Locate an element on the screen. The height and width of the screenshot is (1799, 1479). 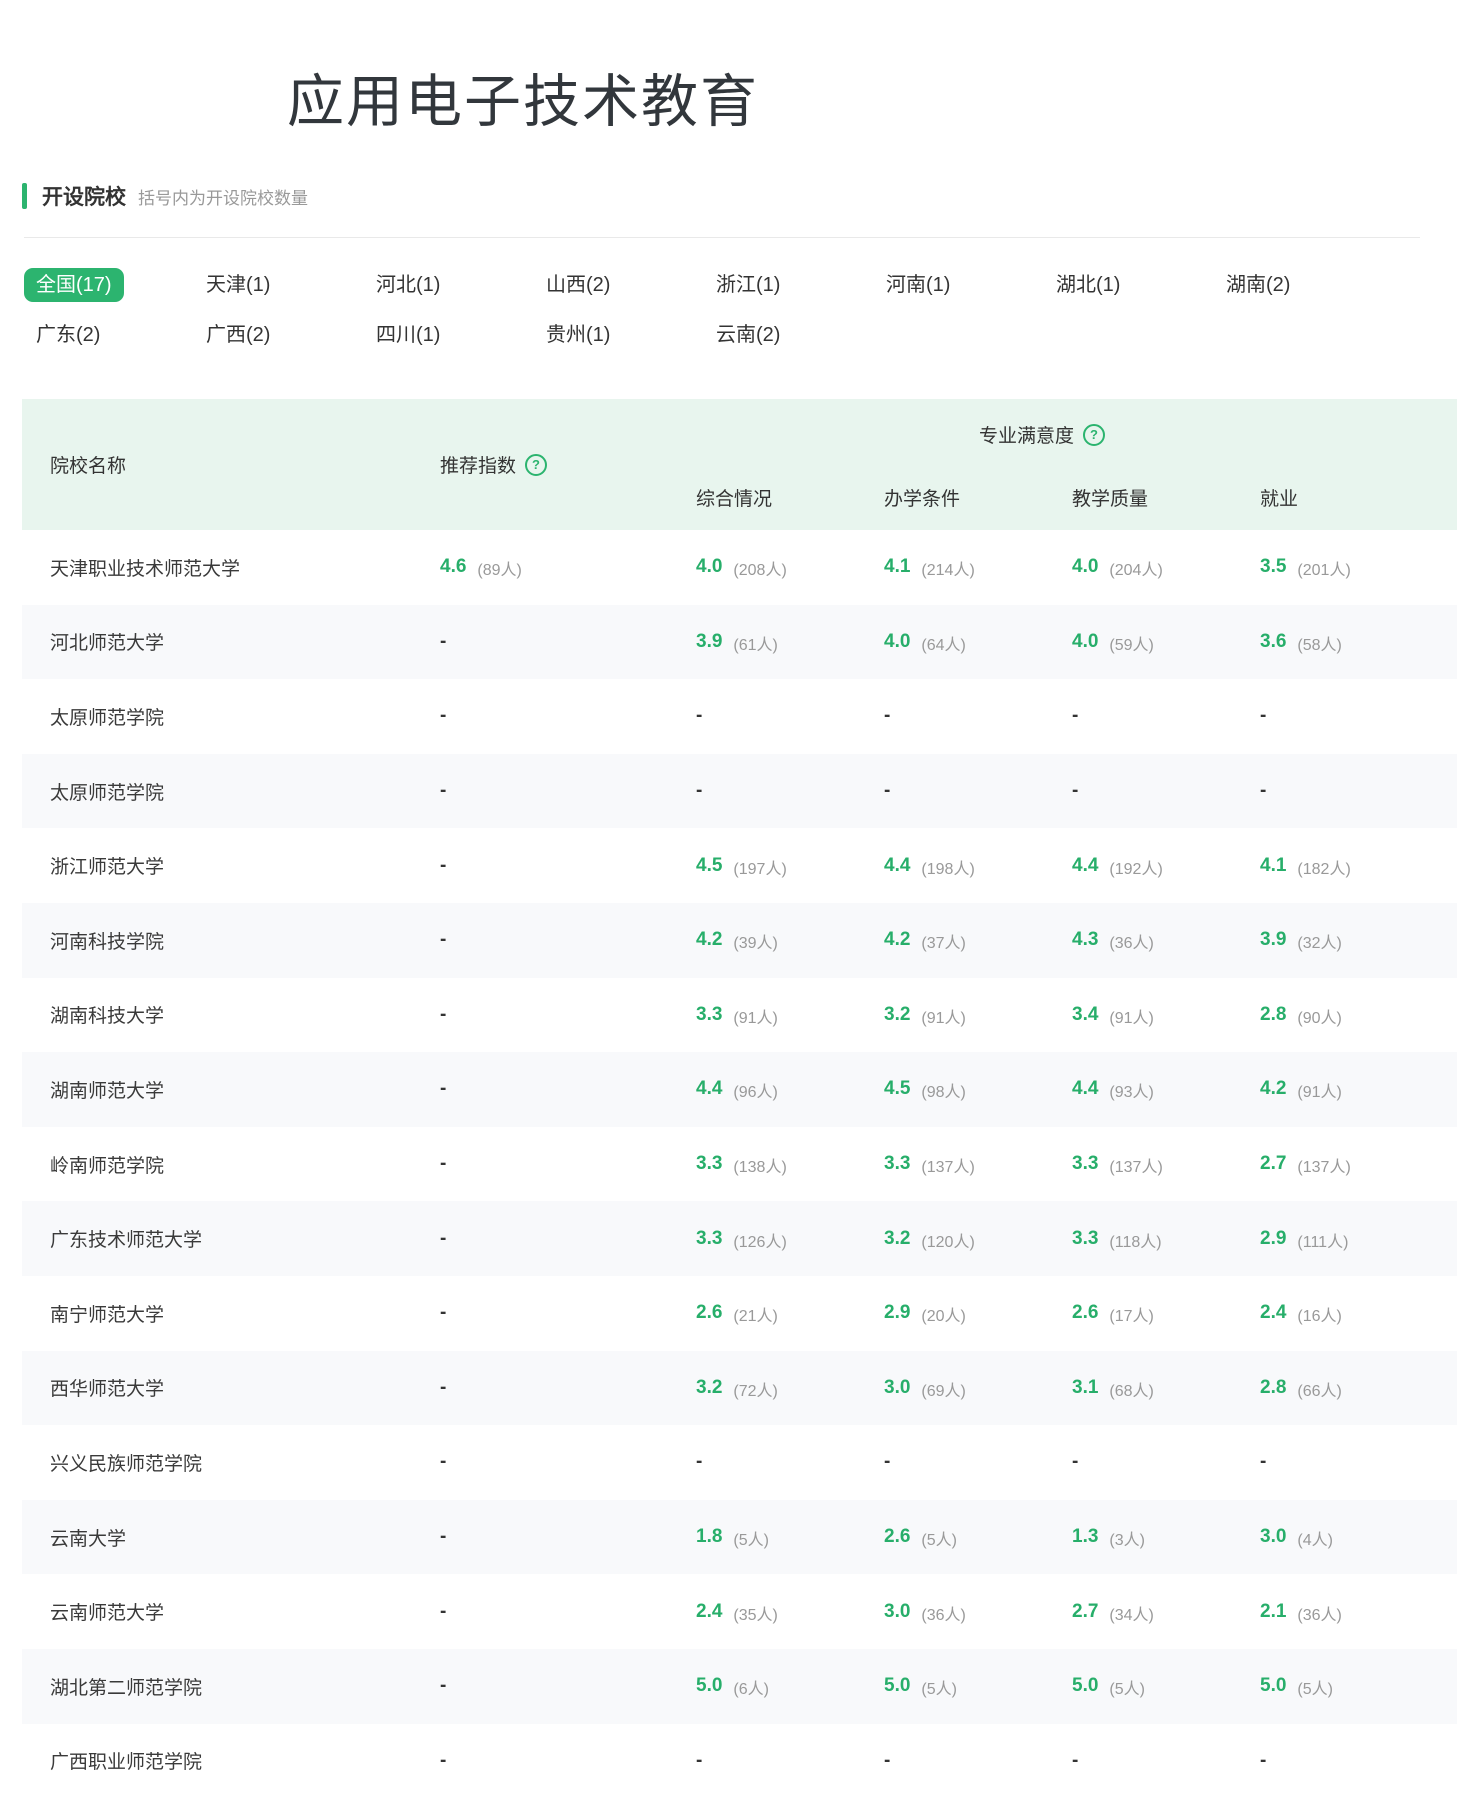
table-row: 南宁师范大学 - 2.6 (21人) 2.9 (20人) 2.6 (17人) 2.4 (16人) is located at coordinates (739, 1313).